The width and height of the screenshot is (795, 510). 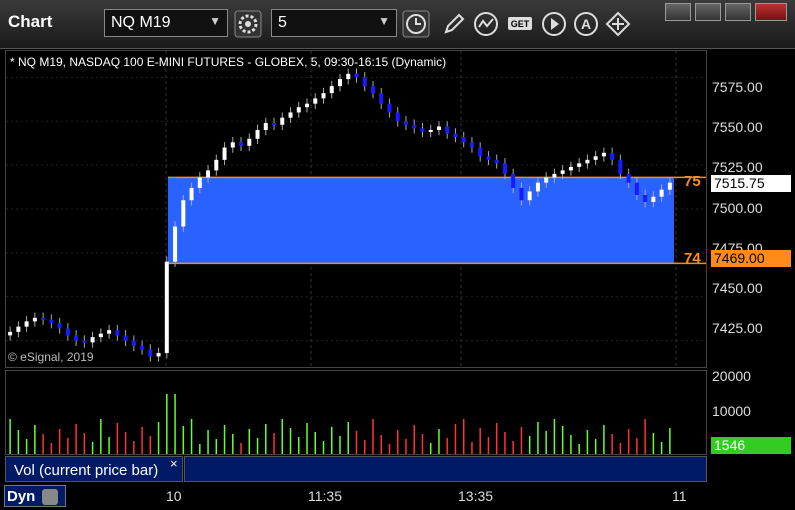 What do you see at coordinates (454, 24) in the screenshot?
I see `pencil-icon` at bounding box center [454, 24].